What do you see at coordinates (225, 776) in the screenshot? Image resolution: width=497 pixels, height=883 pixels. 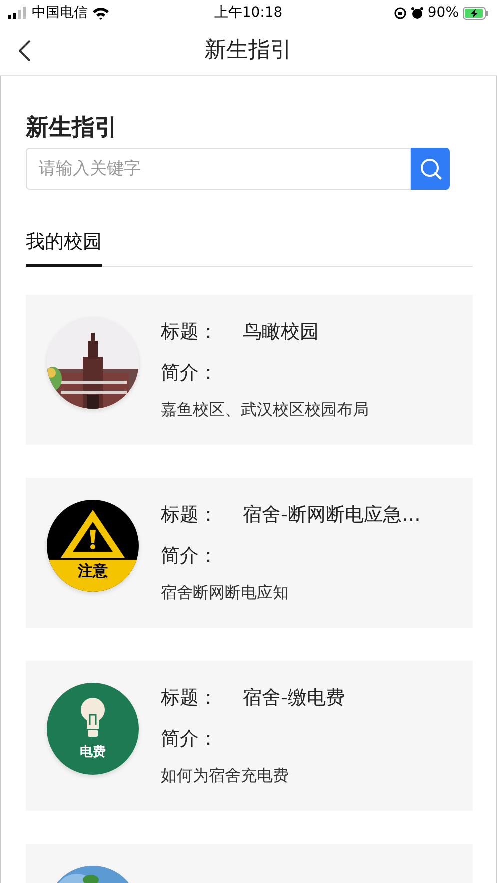 I see `card-description: 如何为宿舍充电费` at bounding box center [225, 776].